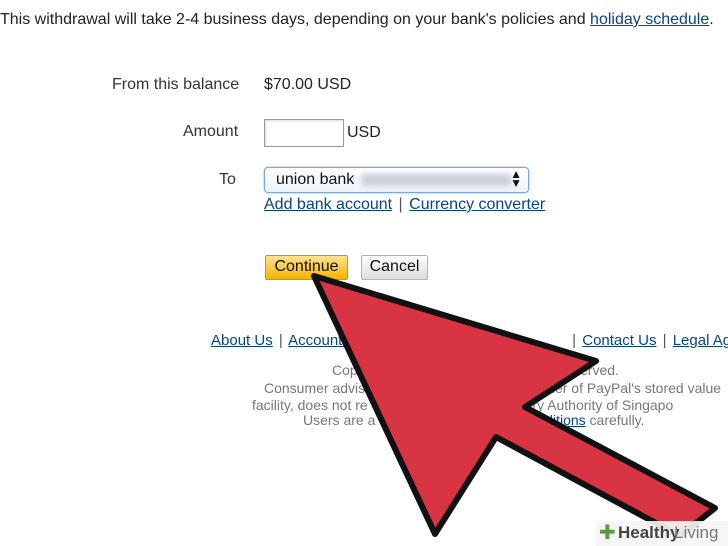 Image resolution: width=728 pixels, height=546 pixels. Describe the element at coordinates (649, 532) in the screenshot. I see `brand-word-1: Healthy` at that location.